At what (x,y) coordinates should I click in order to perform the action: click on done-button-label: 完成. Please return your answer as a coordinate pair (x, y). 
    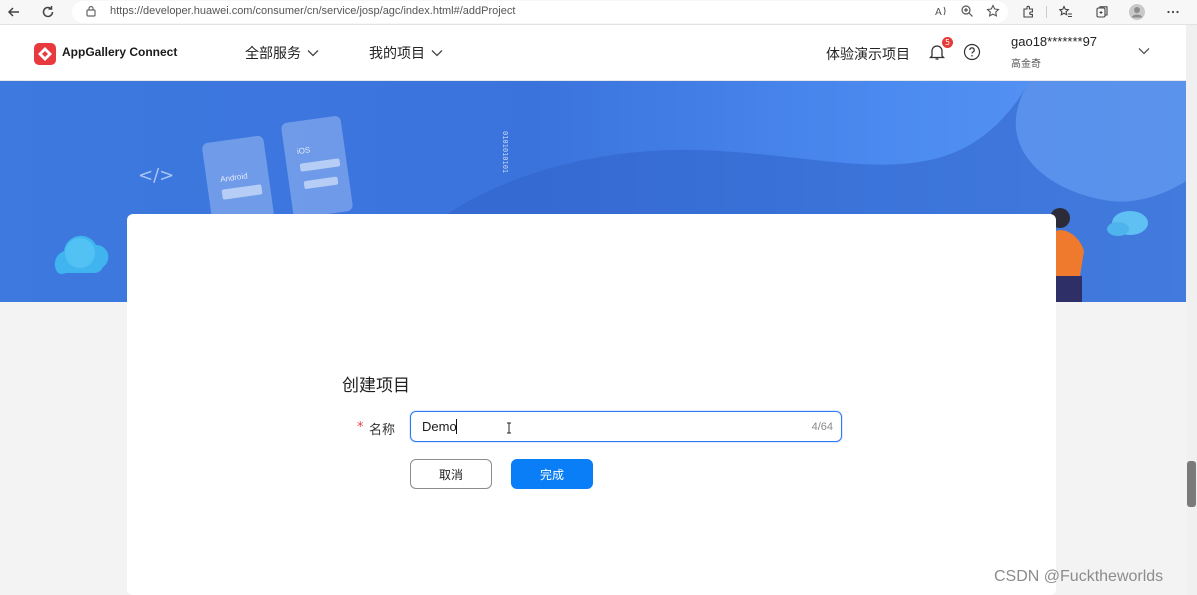
    Looking at the image, I should click on (551, 474).